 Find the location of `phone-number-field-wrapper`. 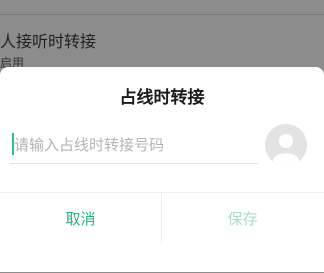

phone-number-field-wrapper is located at coordinates (136, 145).